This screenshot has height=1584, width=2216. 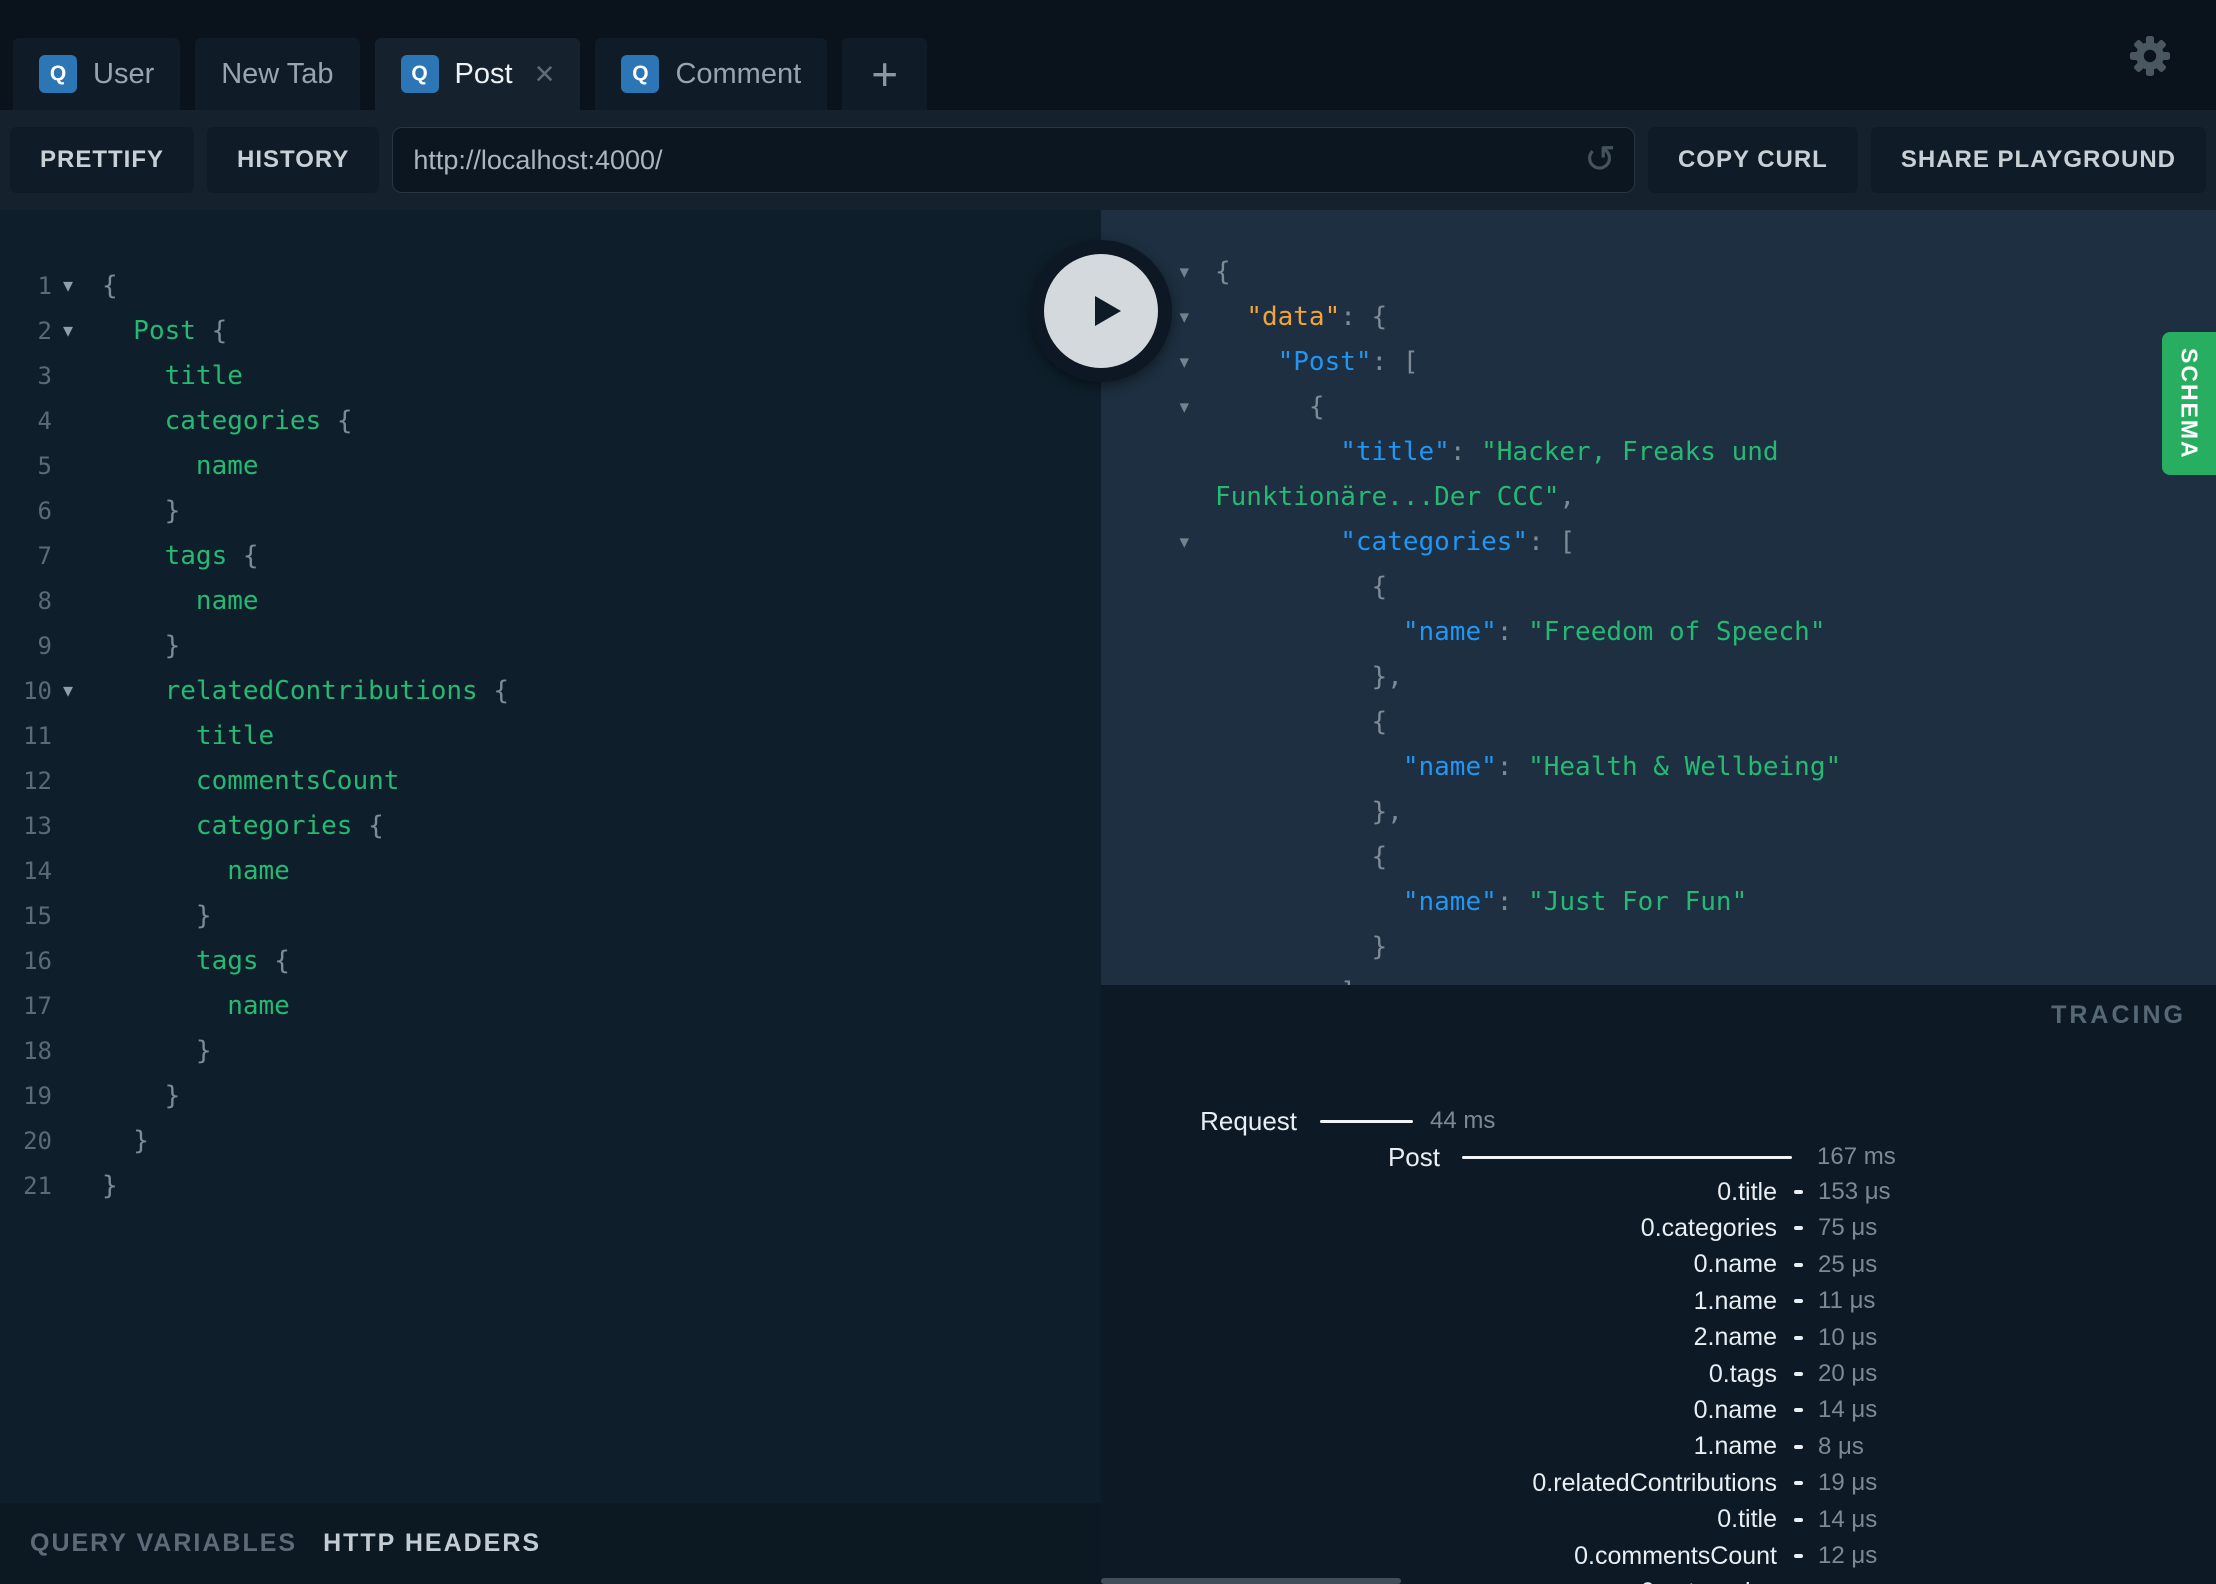 I want to click on code-token: "title", so click(x=1395, y=452).